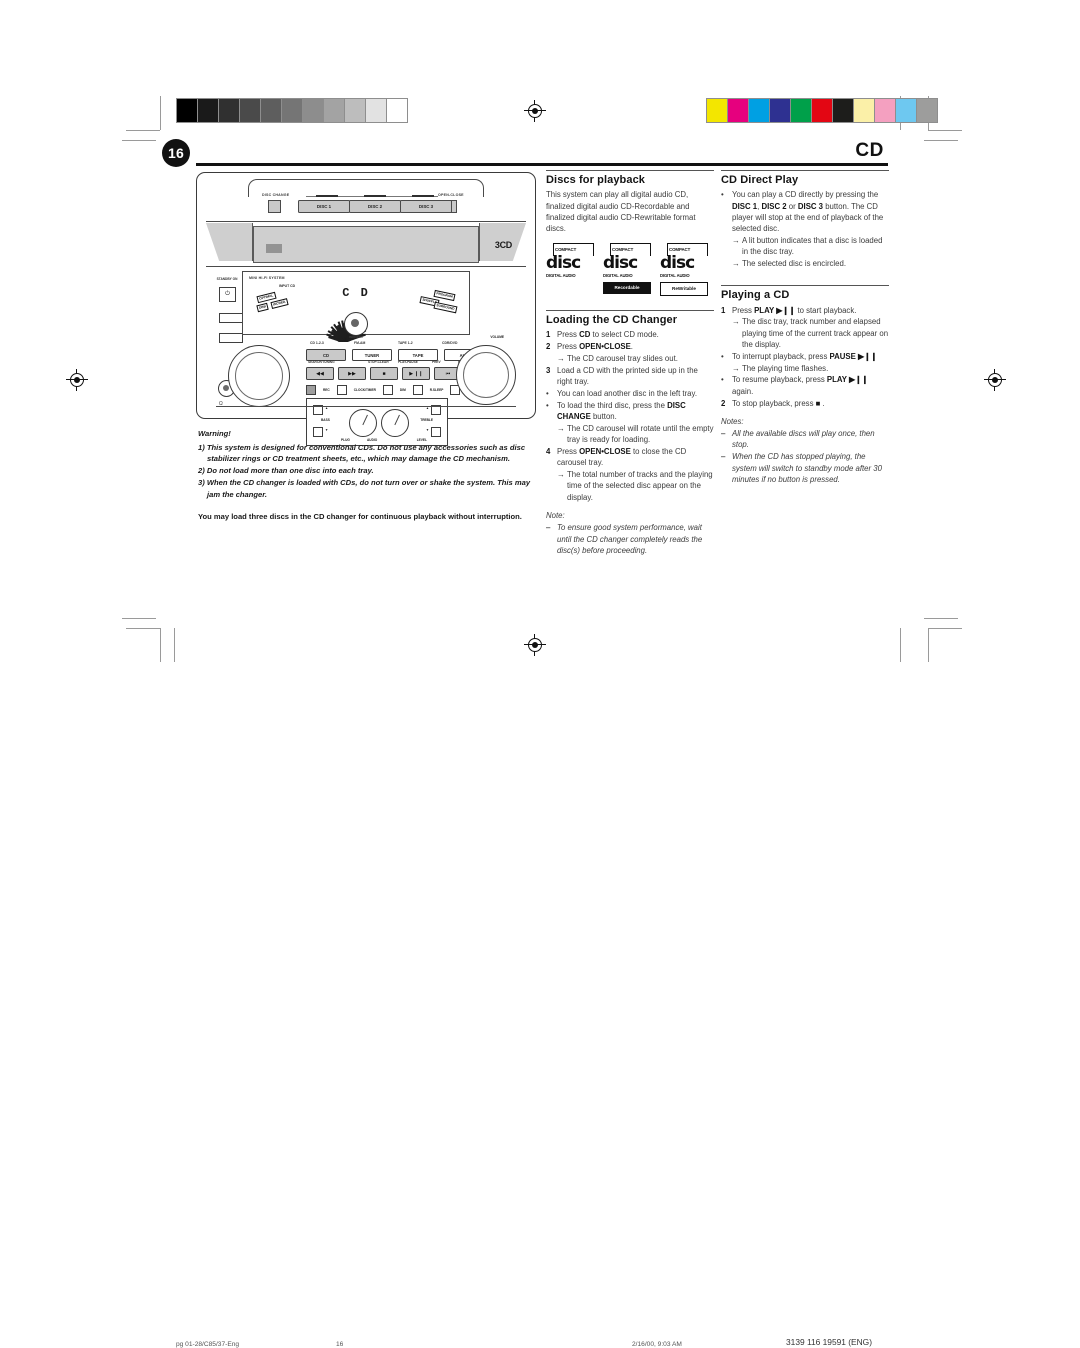  Describe the element at coordinates (352, 373) in the screenshot. I see `fast-forward-button: ▶▶` at that location.